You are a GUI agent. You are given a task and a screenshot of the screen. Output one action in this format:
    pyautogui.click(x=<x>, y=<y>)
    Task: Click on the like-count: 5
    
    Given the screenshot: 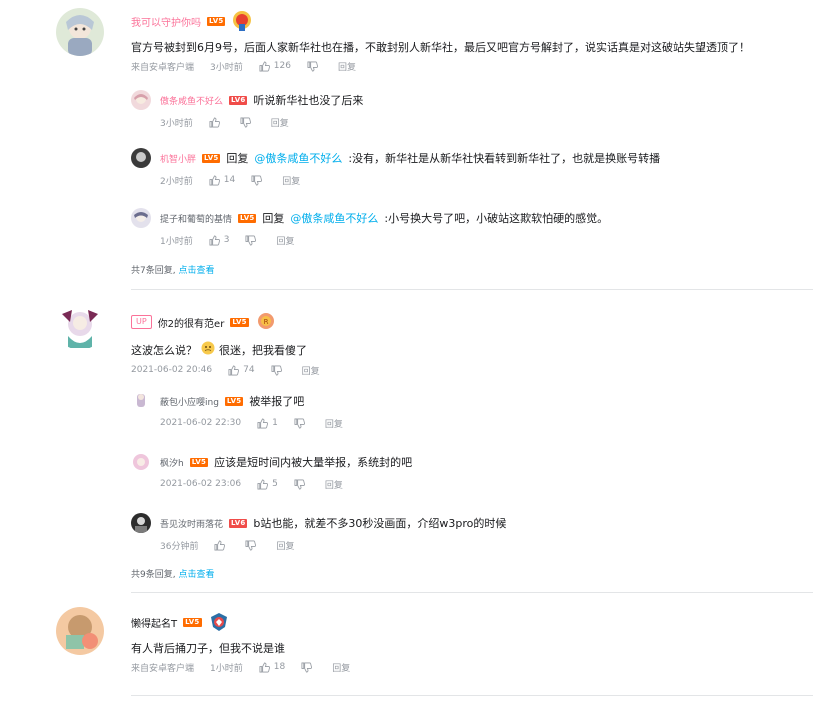 What is the action you would take?
    pyautogui.click(x=275, y=484)
    